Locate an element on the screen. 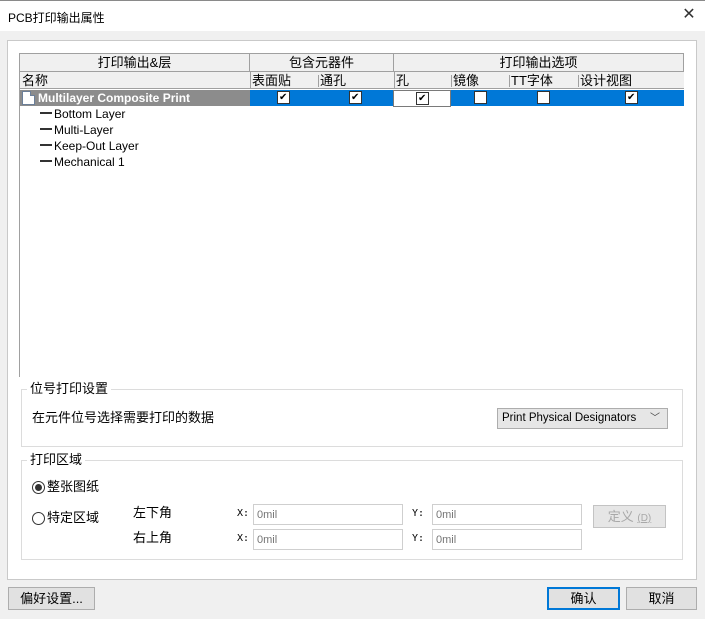 This screenshot has height=619, width=705. specific-area-radio is located at coordinates (38, 518).